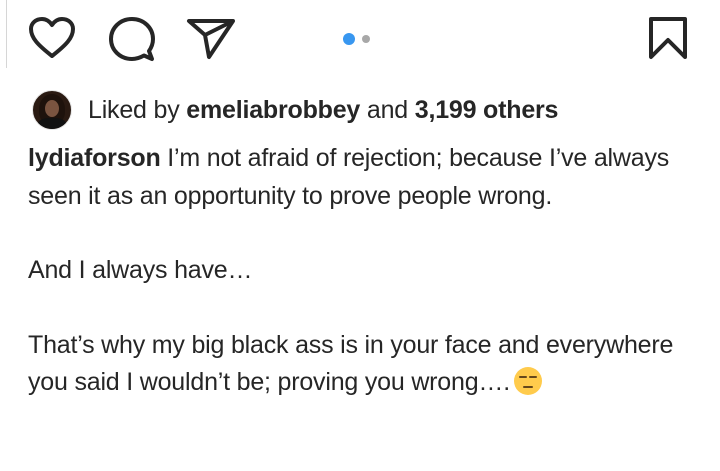 This screenshot has height=471, width=720. I want to click on like-button, so click(52, 38).